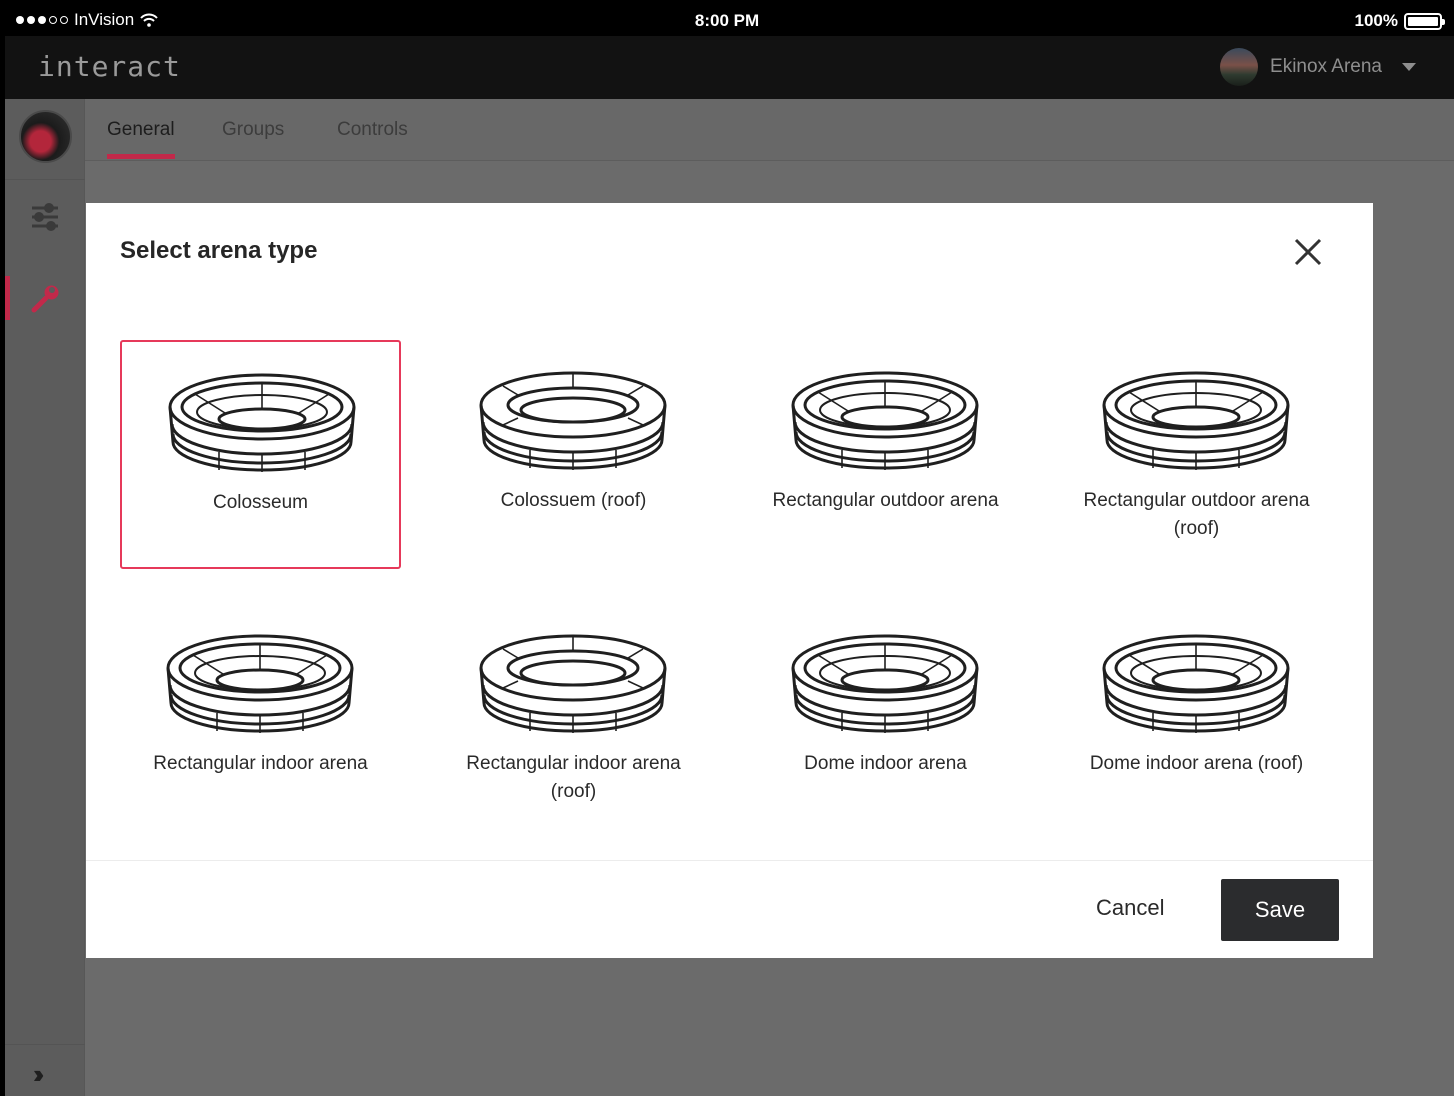 This screenshot has width=1454, height=1096. What do you see at coordinates (1130, 908) in the screenshot?
I see `cancel-button: Cancel` at bounding box center [1130, 908].